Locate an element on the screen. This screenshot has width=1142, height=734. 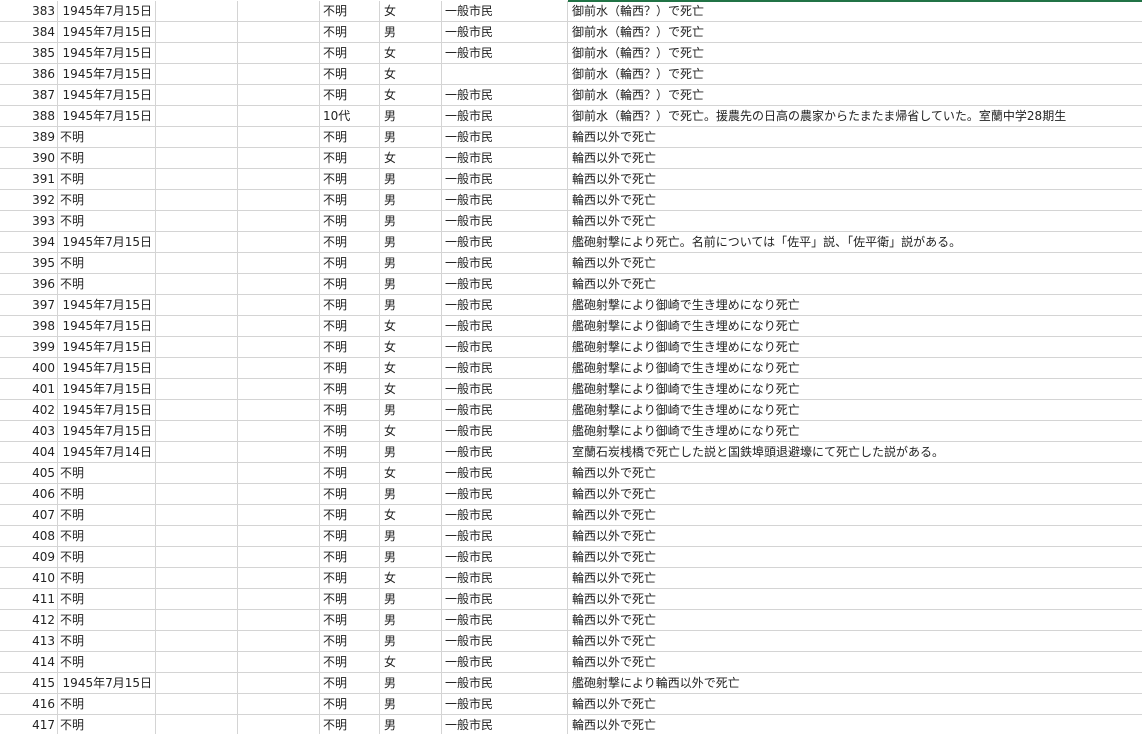
row-number-cell: 405 is located at coordinates (29, 473).